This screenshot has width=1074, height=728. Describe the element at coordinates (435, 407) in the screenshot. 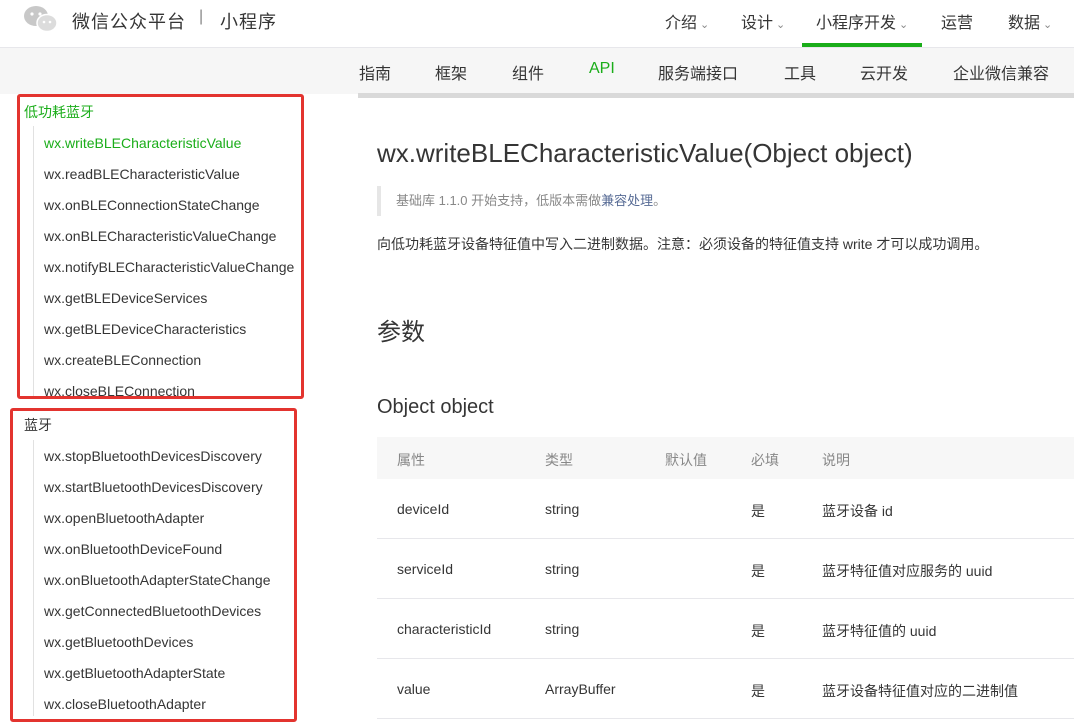

I see `object-heading: Object object` at that location.